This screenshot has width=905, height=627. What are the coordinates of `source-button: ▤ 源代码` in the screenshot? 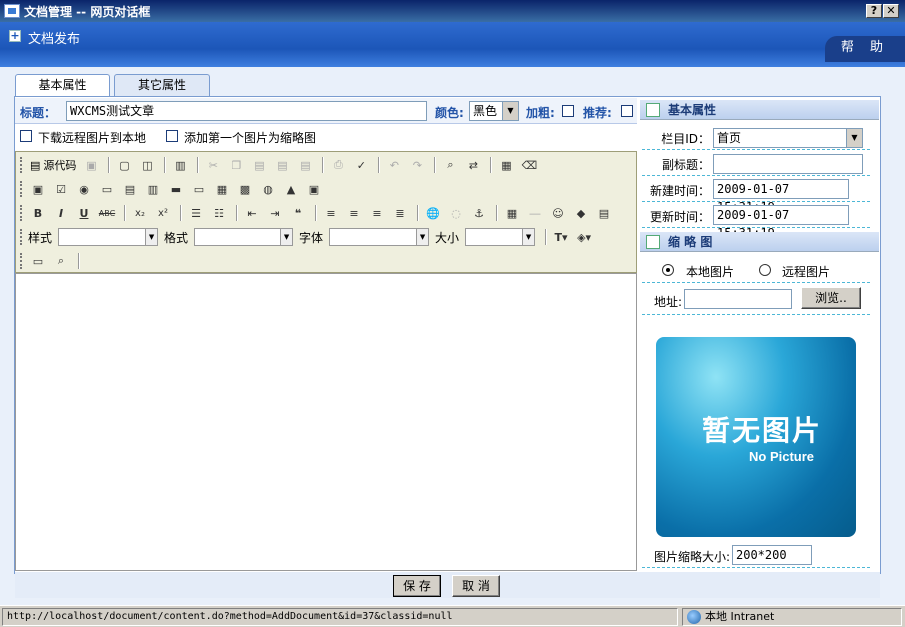 It's located at (53, 165).